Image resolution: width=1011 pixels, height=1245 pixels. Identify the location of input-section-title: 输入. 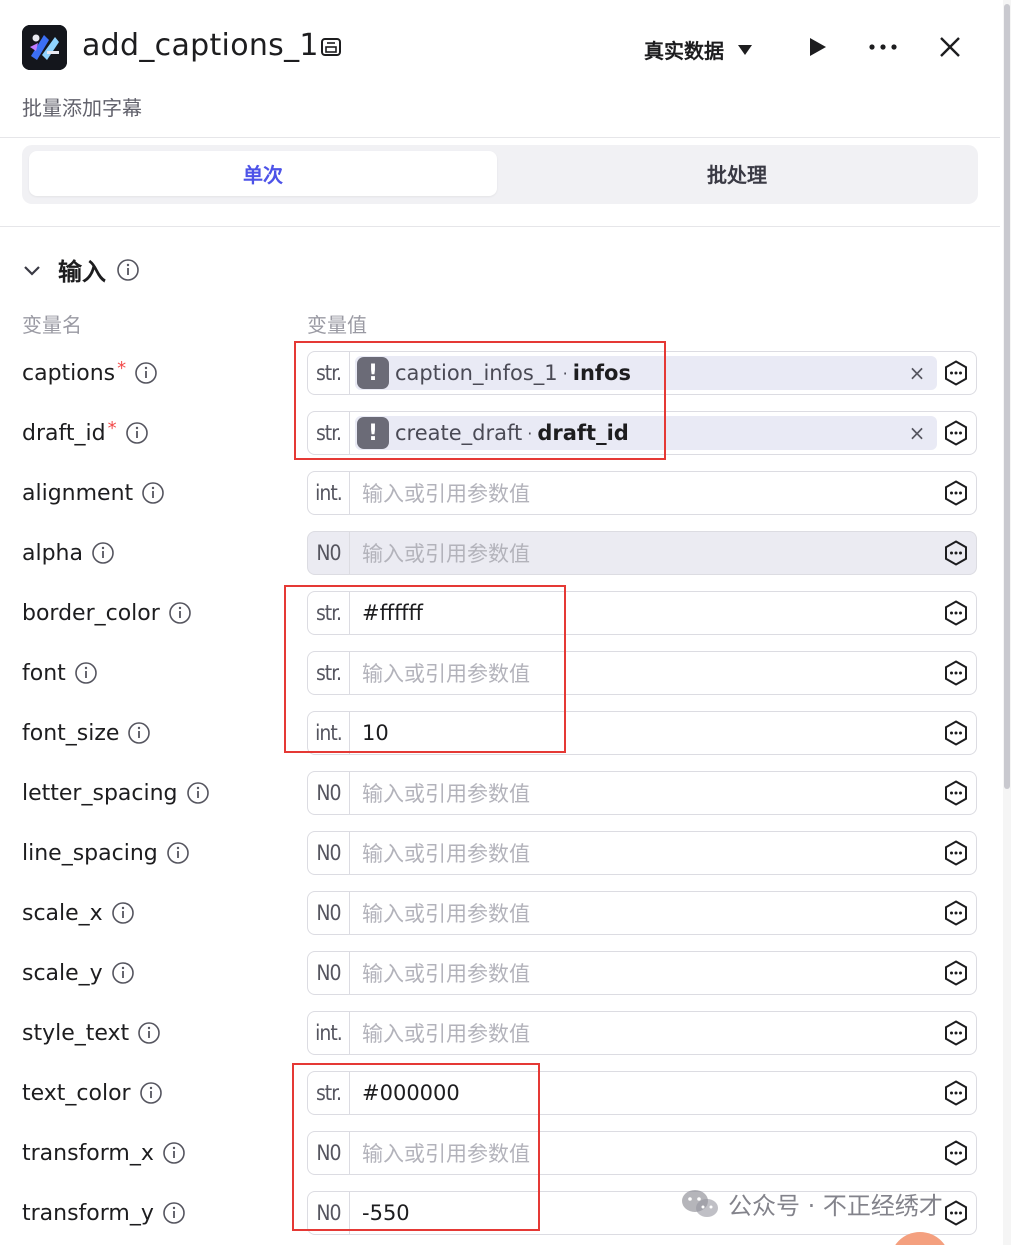
(82, 272).